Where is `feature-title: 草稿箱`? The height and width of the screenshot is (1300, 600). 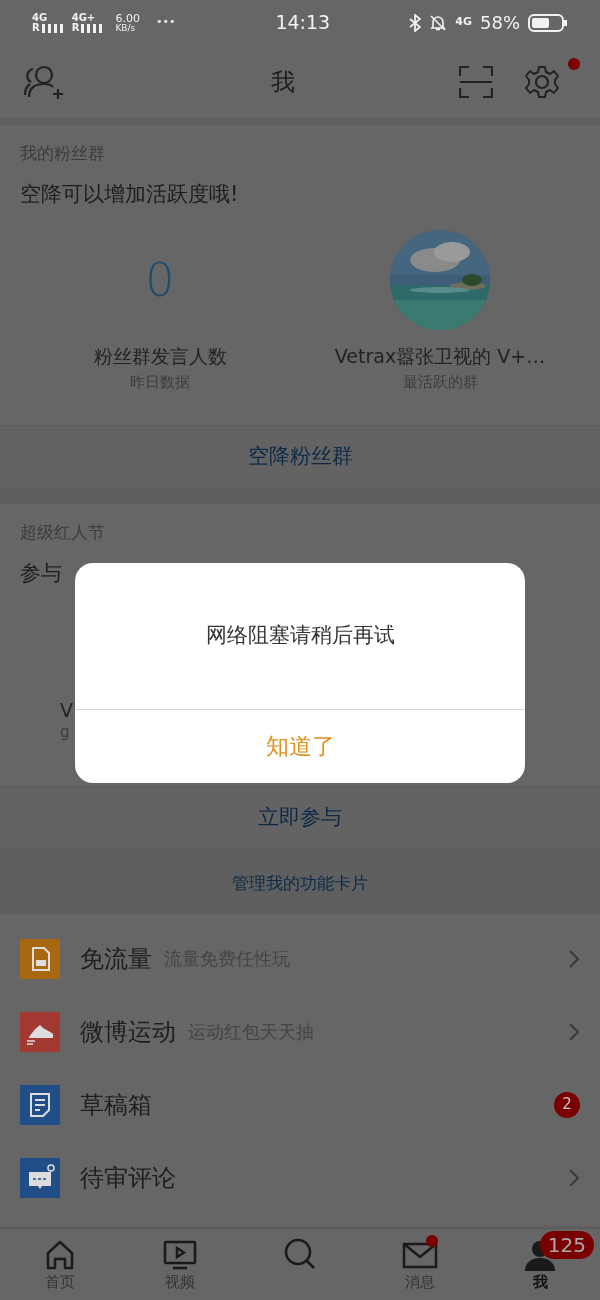
feature-title: 草稿箱 is located at coordinates (116, 1105).